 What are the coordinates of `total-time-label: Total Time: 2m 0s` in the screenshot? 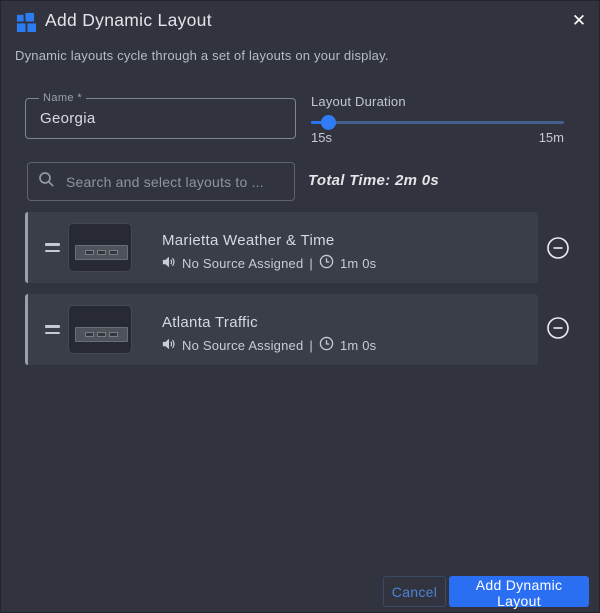 It's located at (373, 180).